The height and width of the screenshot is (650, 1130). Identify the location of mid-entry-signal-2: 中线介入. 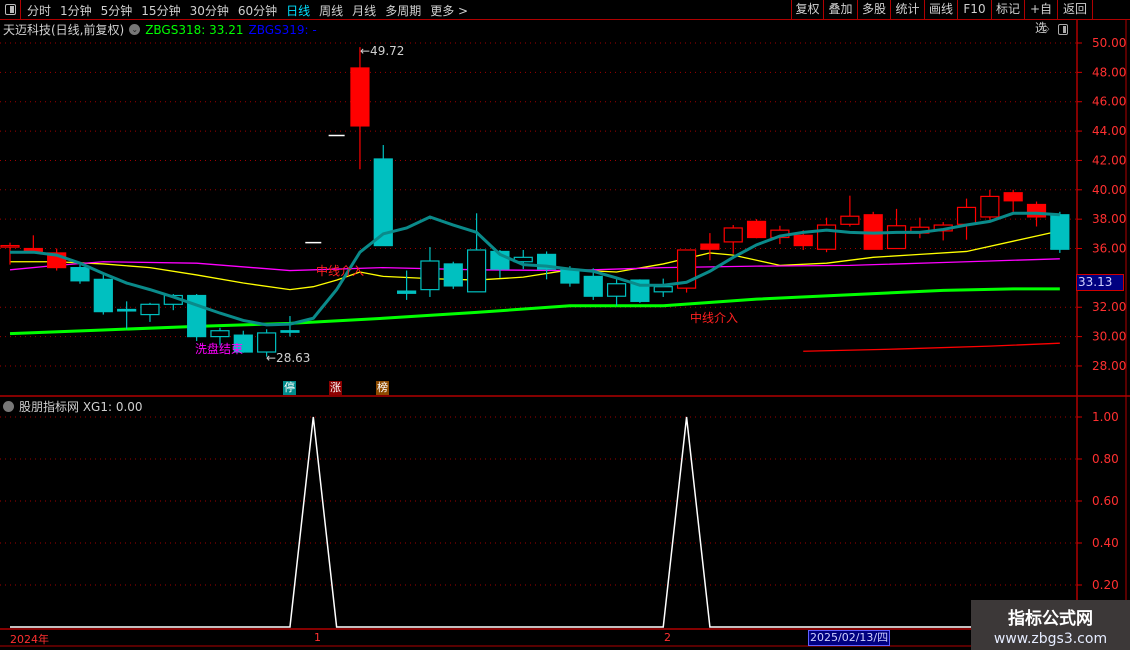
(714, 318).